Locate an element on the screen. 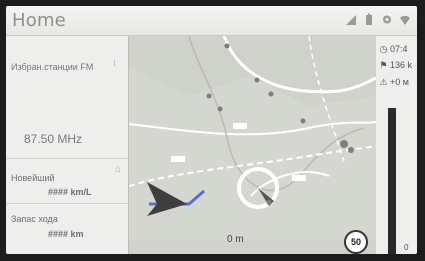  economy-value: #### km/L is located at coordinates (70, 192).